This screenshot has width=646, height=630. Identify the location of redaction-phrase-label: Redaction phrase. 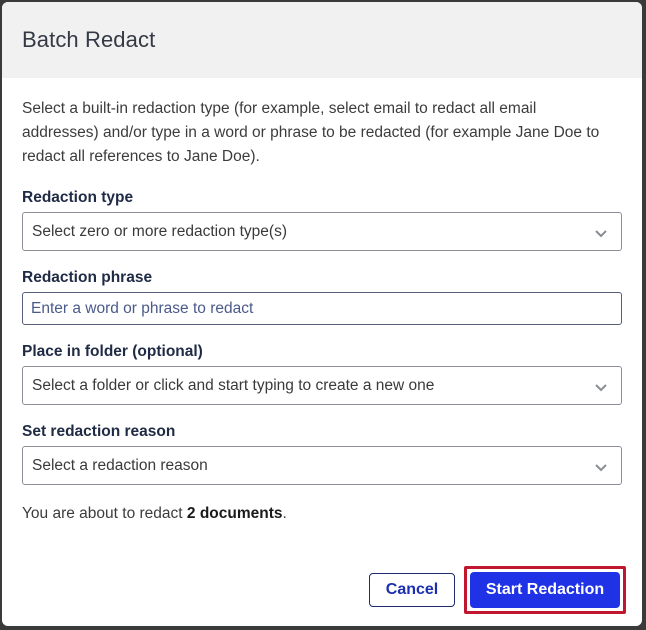
(87, 277).